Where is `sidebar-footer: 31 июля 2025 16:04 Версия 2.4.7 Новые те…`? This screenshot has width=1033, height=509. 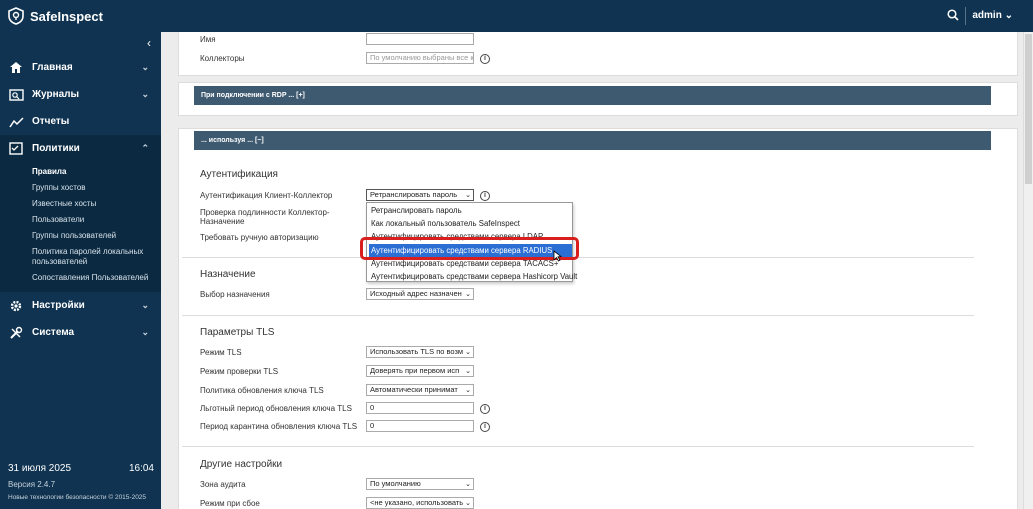 sidebar-footer: 31 июля 2025 16:04 Версия 2.4.7 Новые те… is located at coordinates (81, 482).